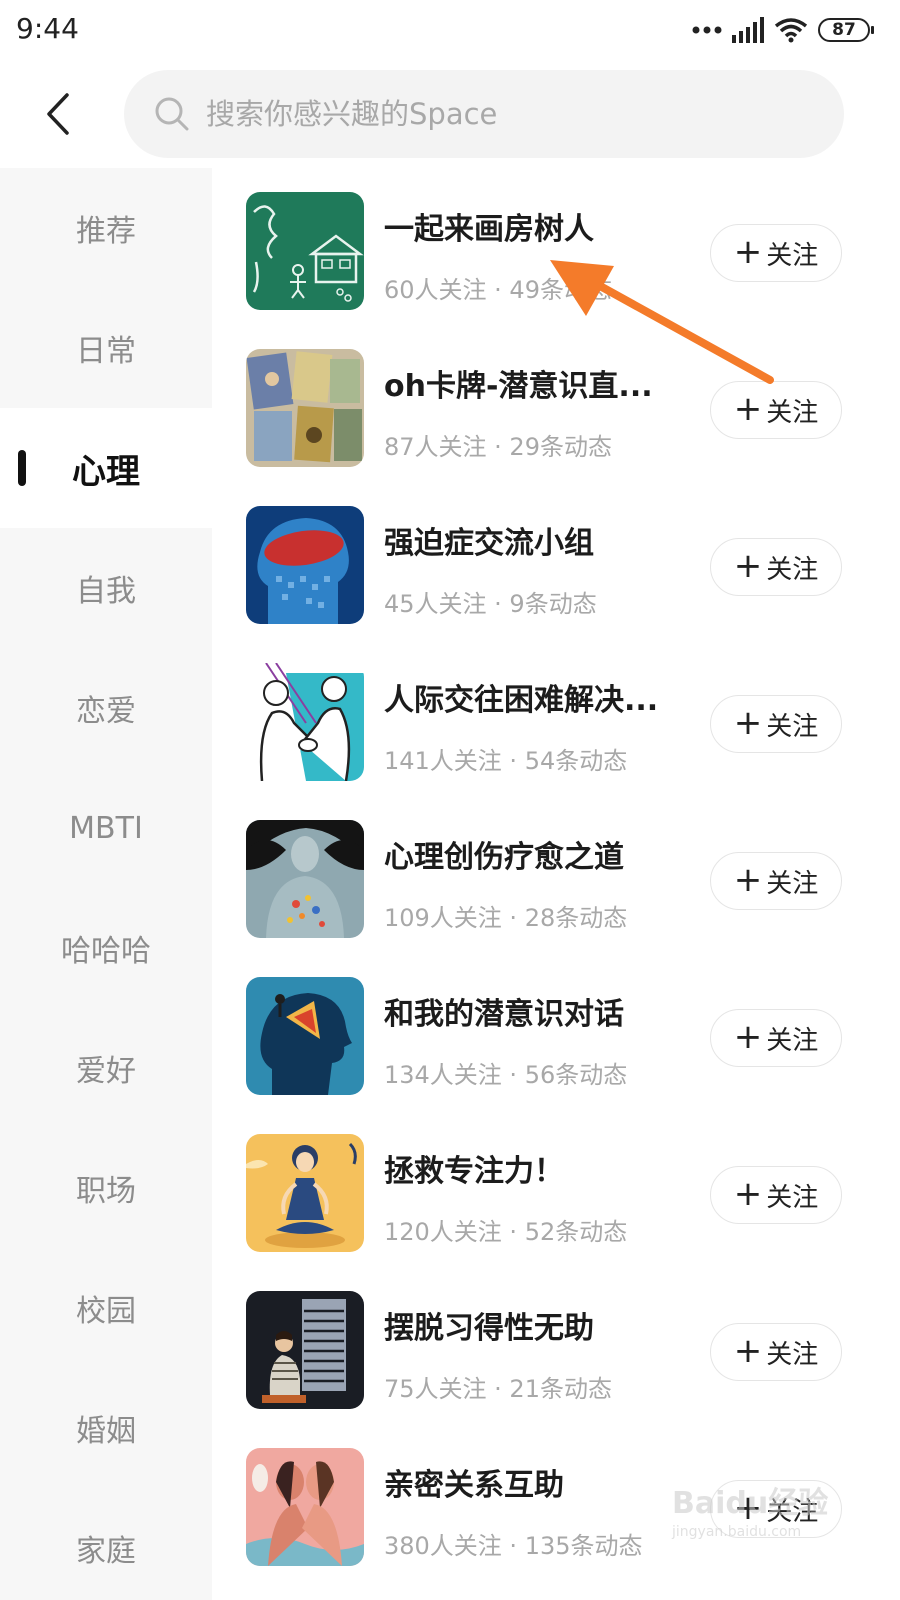 Image resolution: width=900 pixels, height=1600 pixels. What do you see at coordinates (47, 28) in the screenshot?
I see `status-time: 9:44` at bounding box center [47, 28].